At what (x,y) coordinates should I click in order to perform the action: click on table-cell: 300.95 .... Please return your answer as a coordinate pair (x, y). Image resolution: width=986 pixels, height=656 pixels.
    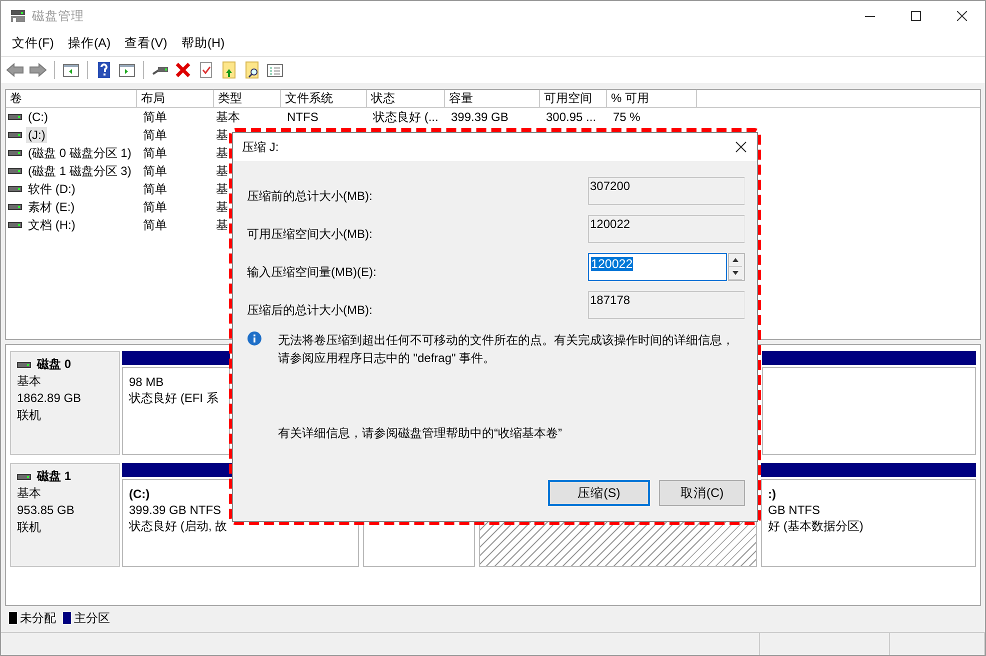
    Looking at the image, I should click on (571, 117).